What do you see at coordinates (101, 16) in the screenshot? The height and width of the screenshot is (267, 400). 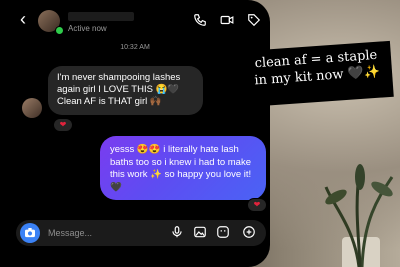 I see `redacted-username` at bounding box center [101, 16].